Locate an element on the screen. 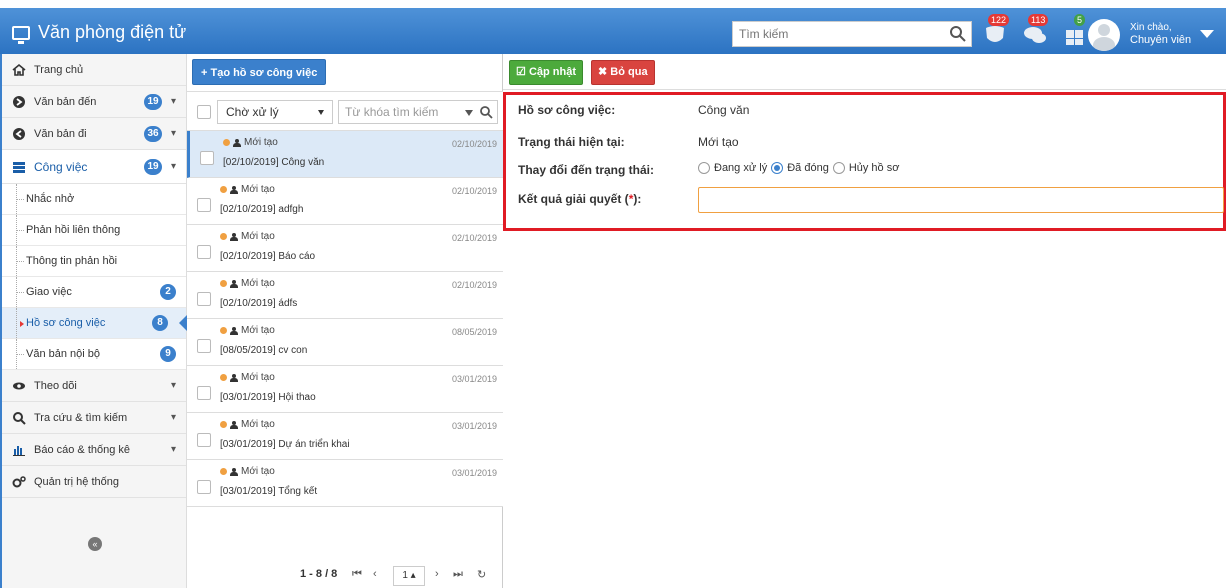 Image resolution: width=1226 pixels, height=588 pixels. list-item: Mới tạo 02/10/2019 [02/10/2019] ádfs is located at coordinates (345, 295).